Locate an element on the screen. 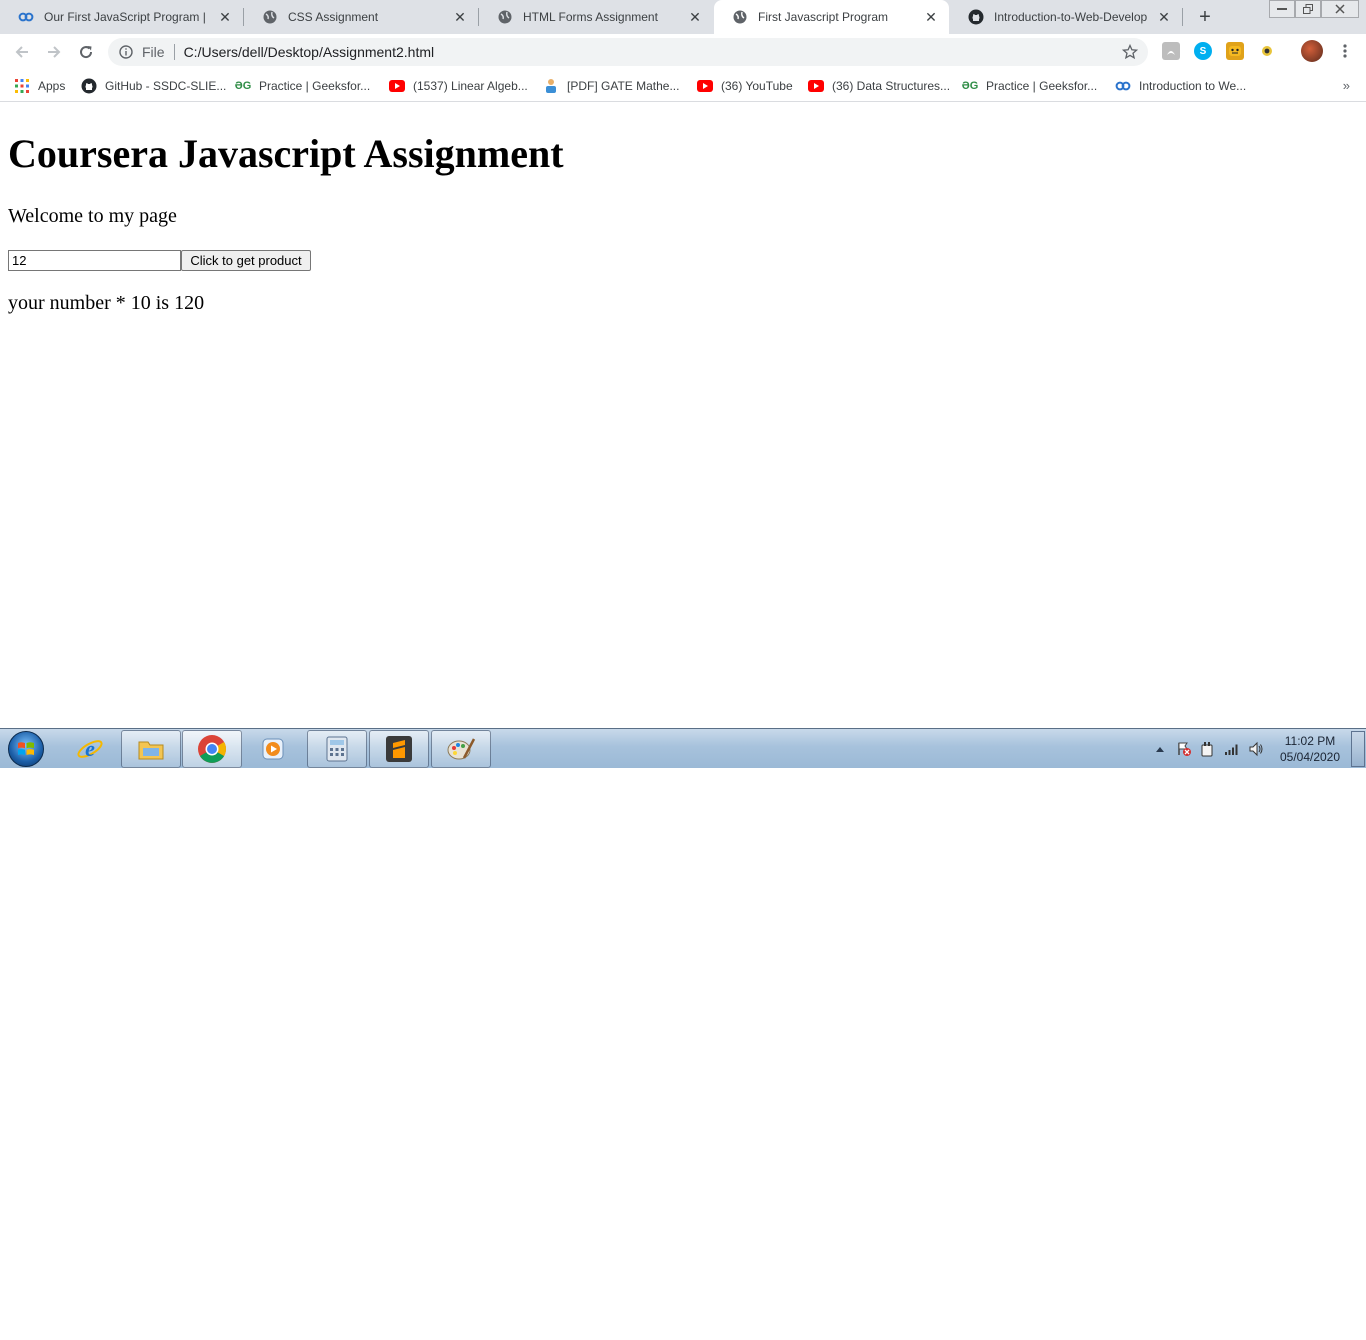 This screenshot has height=1340, width=1366. minimize-window-button is located at coordinates (1282, 9).